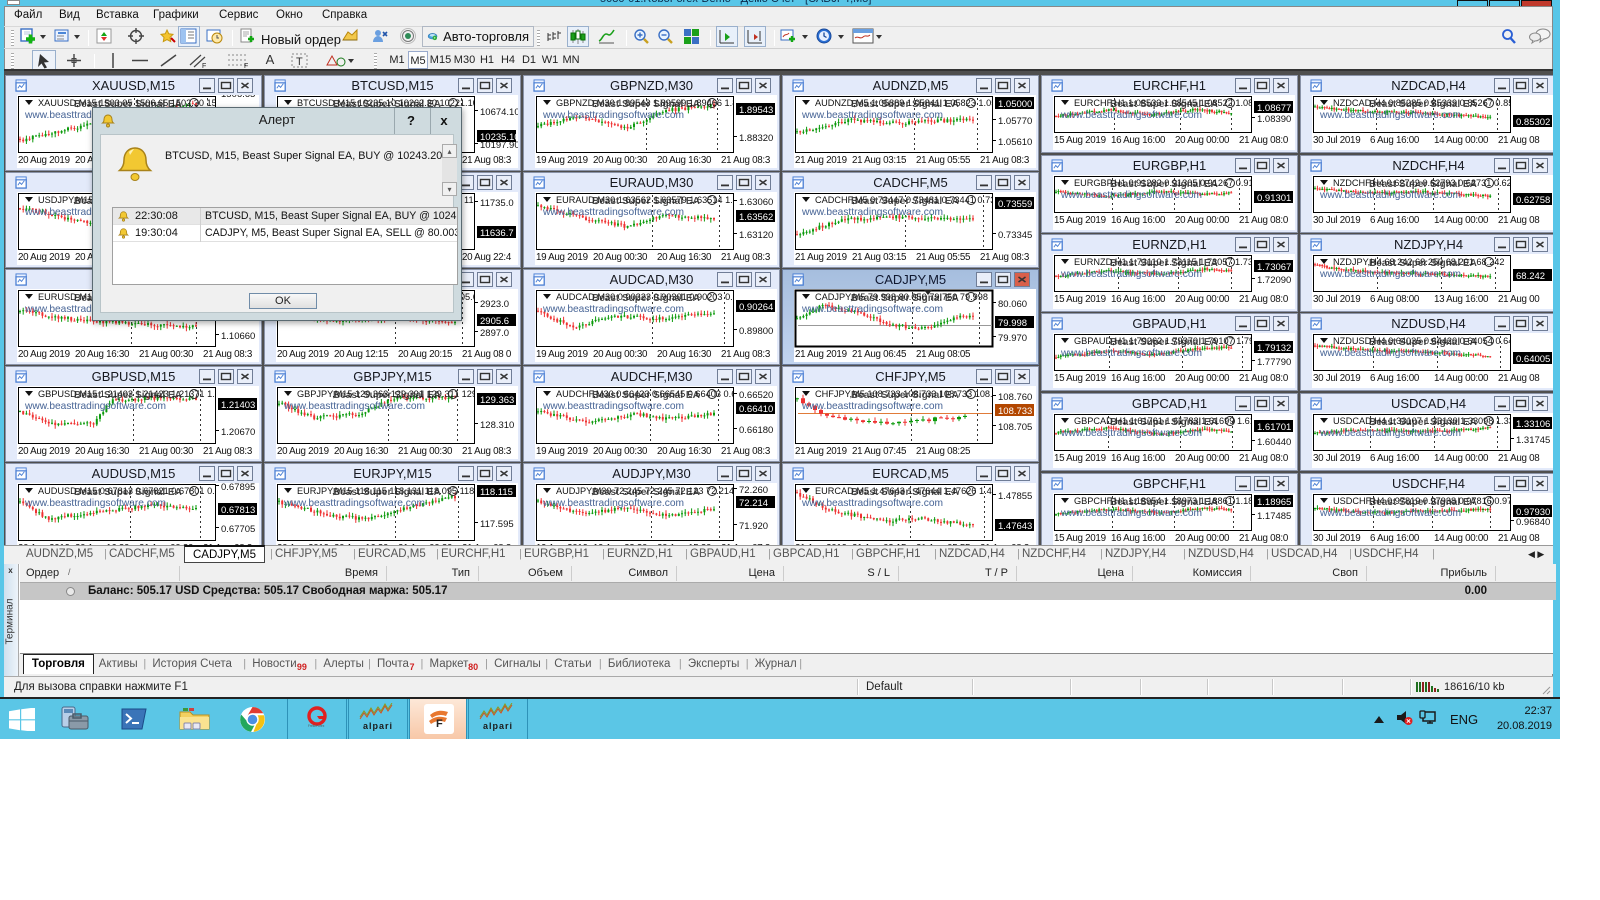 Image resolution: width=1600 pixels, height=900 pixels. I want to click on svg-text: 11636.7, so click(497, 233).